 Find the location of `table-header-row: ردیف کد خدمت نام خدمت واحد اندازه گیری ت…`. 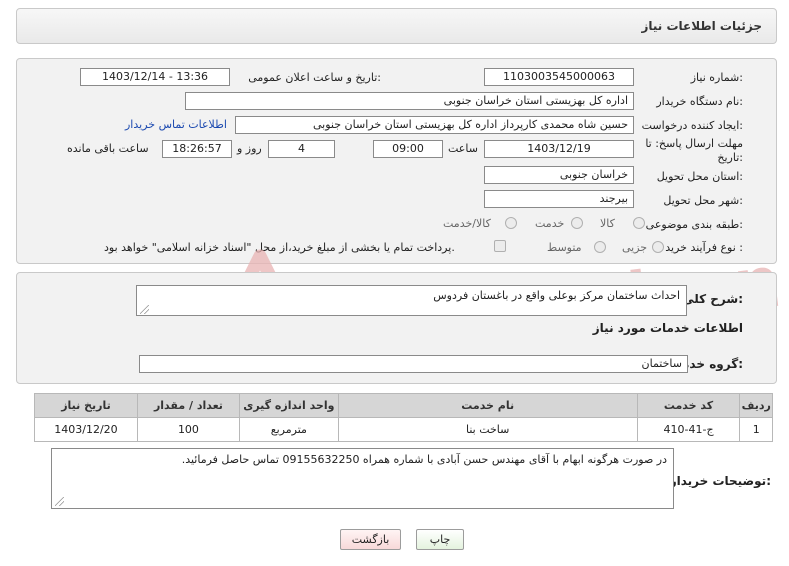

table-header-row: ردیف کد خدمت نام خدمت واحد اندازه گیری ت… is located at coordinates (403, 405).